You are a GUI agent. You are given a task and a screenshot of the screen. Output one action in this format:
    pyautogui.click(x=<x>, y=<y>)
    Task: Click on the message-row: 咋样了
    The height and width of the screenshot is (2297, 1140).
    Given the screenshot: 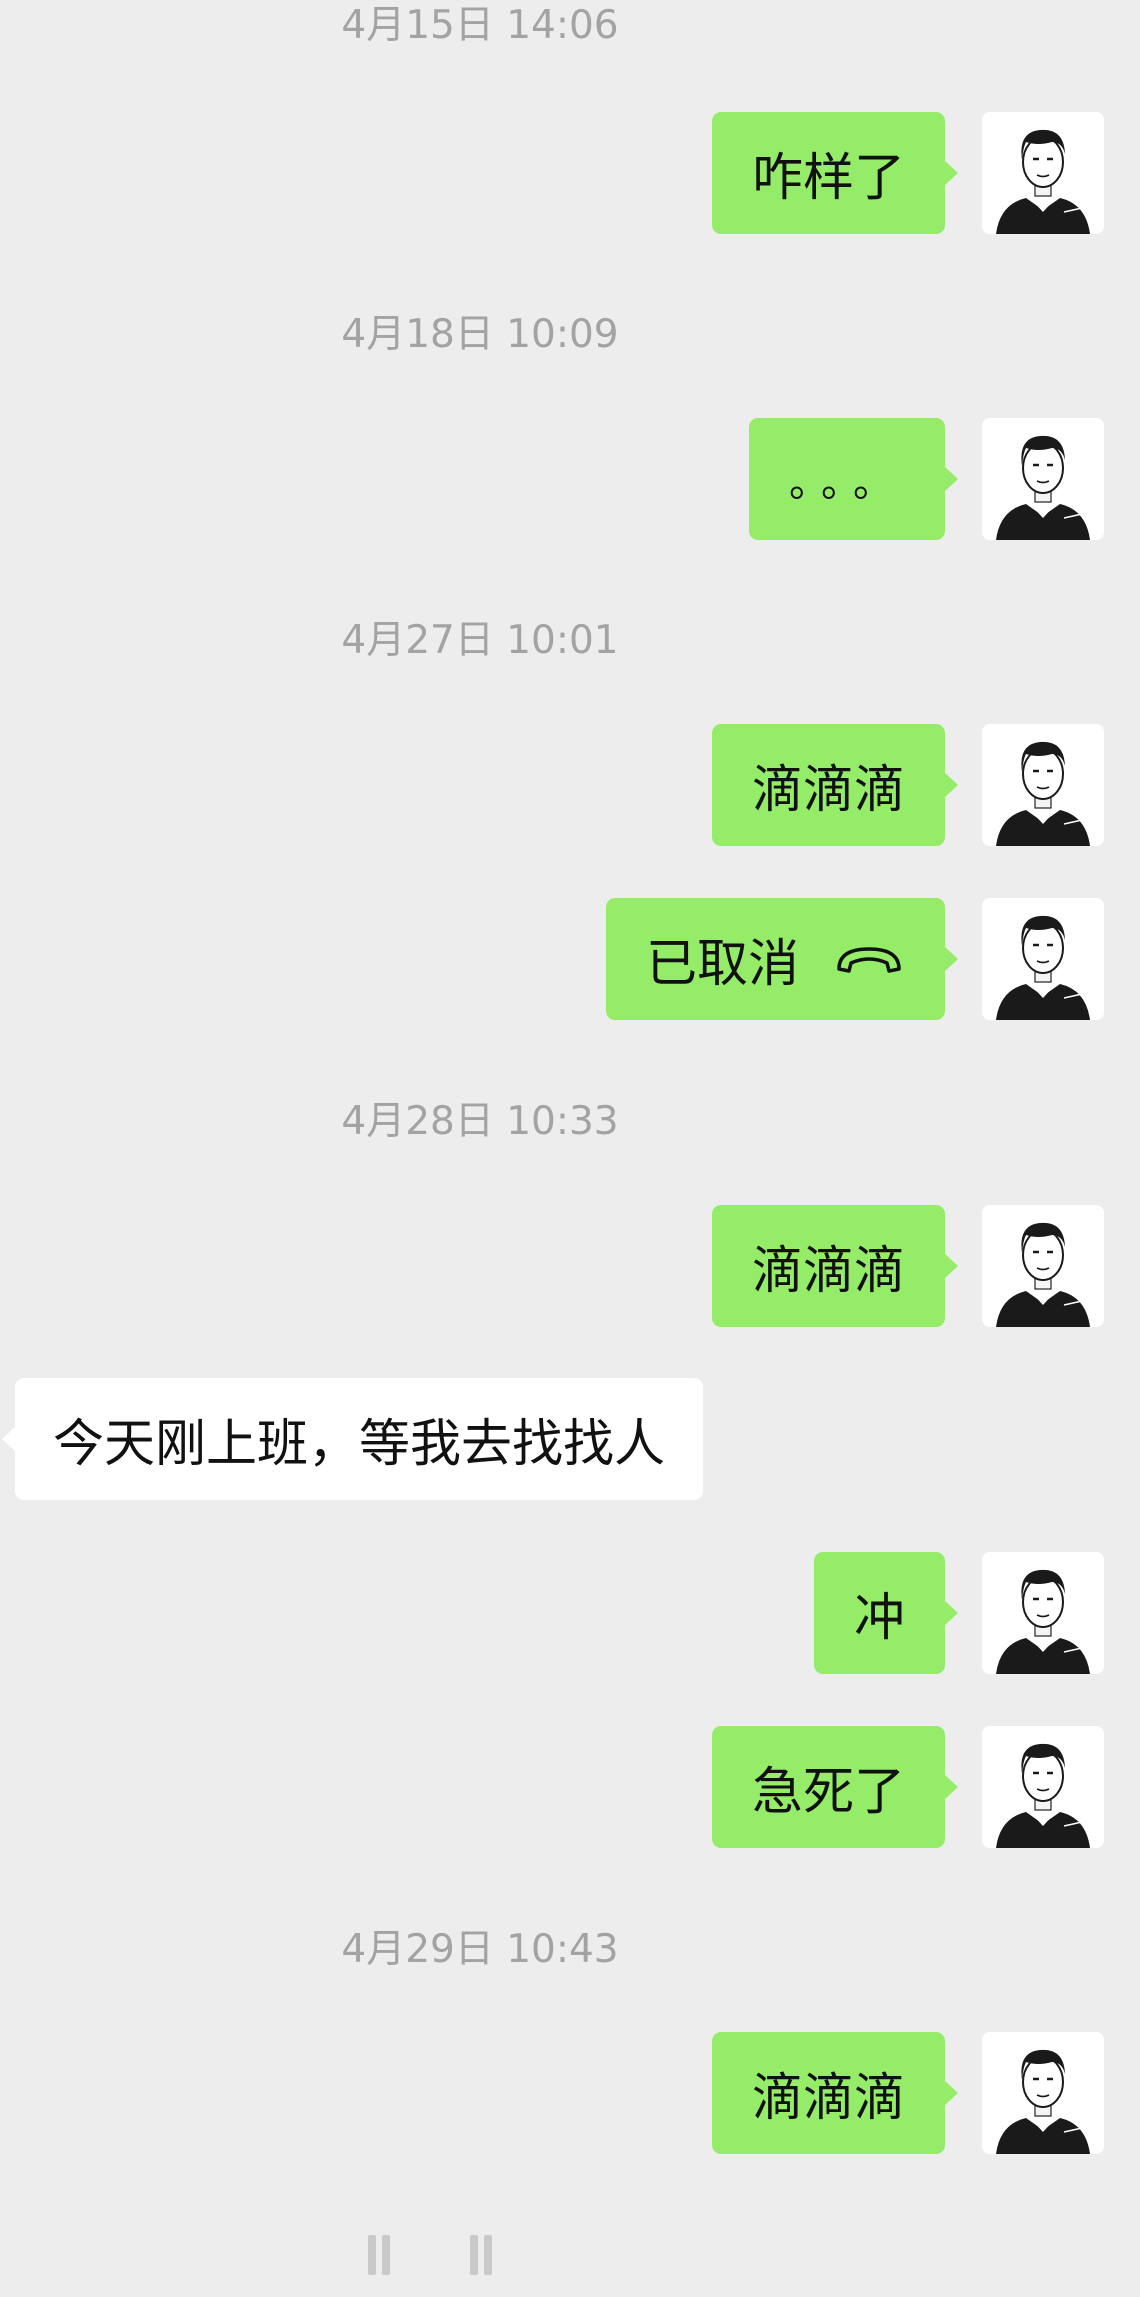 What is the action you would take?
    pyautogui.click(x=570, y=173)
    